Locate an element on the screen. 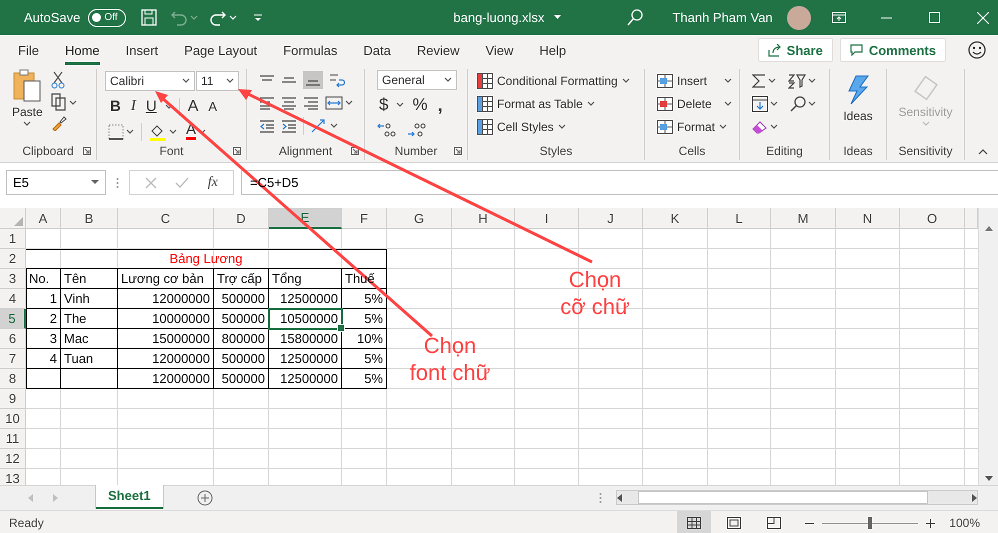 This screenshot has height=533, width=998. currency-button: $ is located at coordinates (383, 104).